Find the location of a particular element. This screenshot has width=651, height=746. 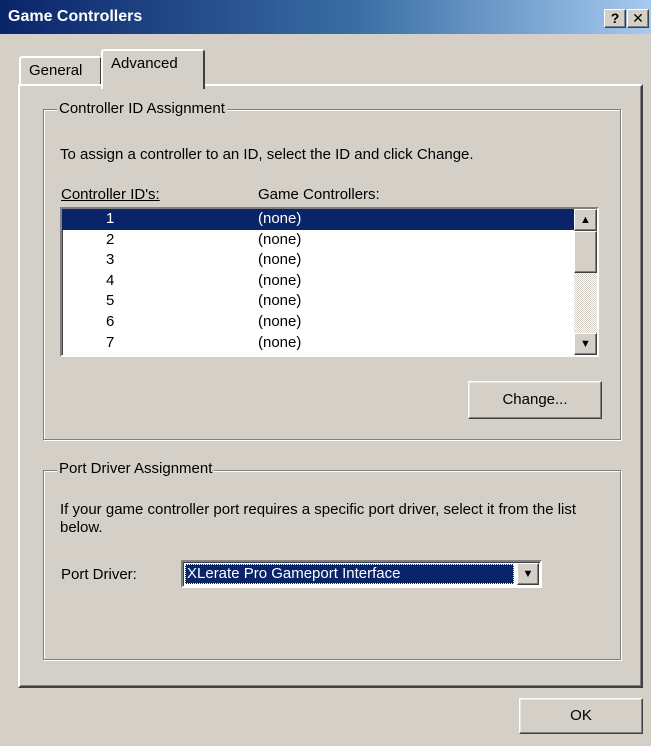

down-arrow-icon: ▼ is located at coordinates (585, 344).